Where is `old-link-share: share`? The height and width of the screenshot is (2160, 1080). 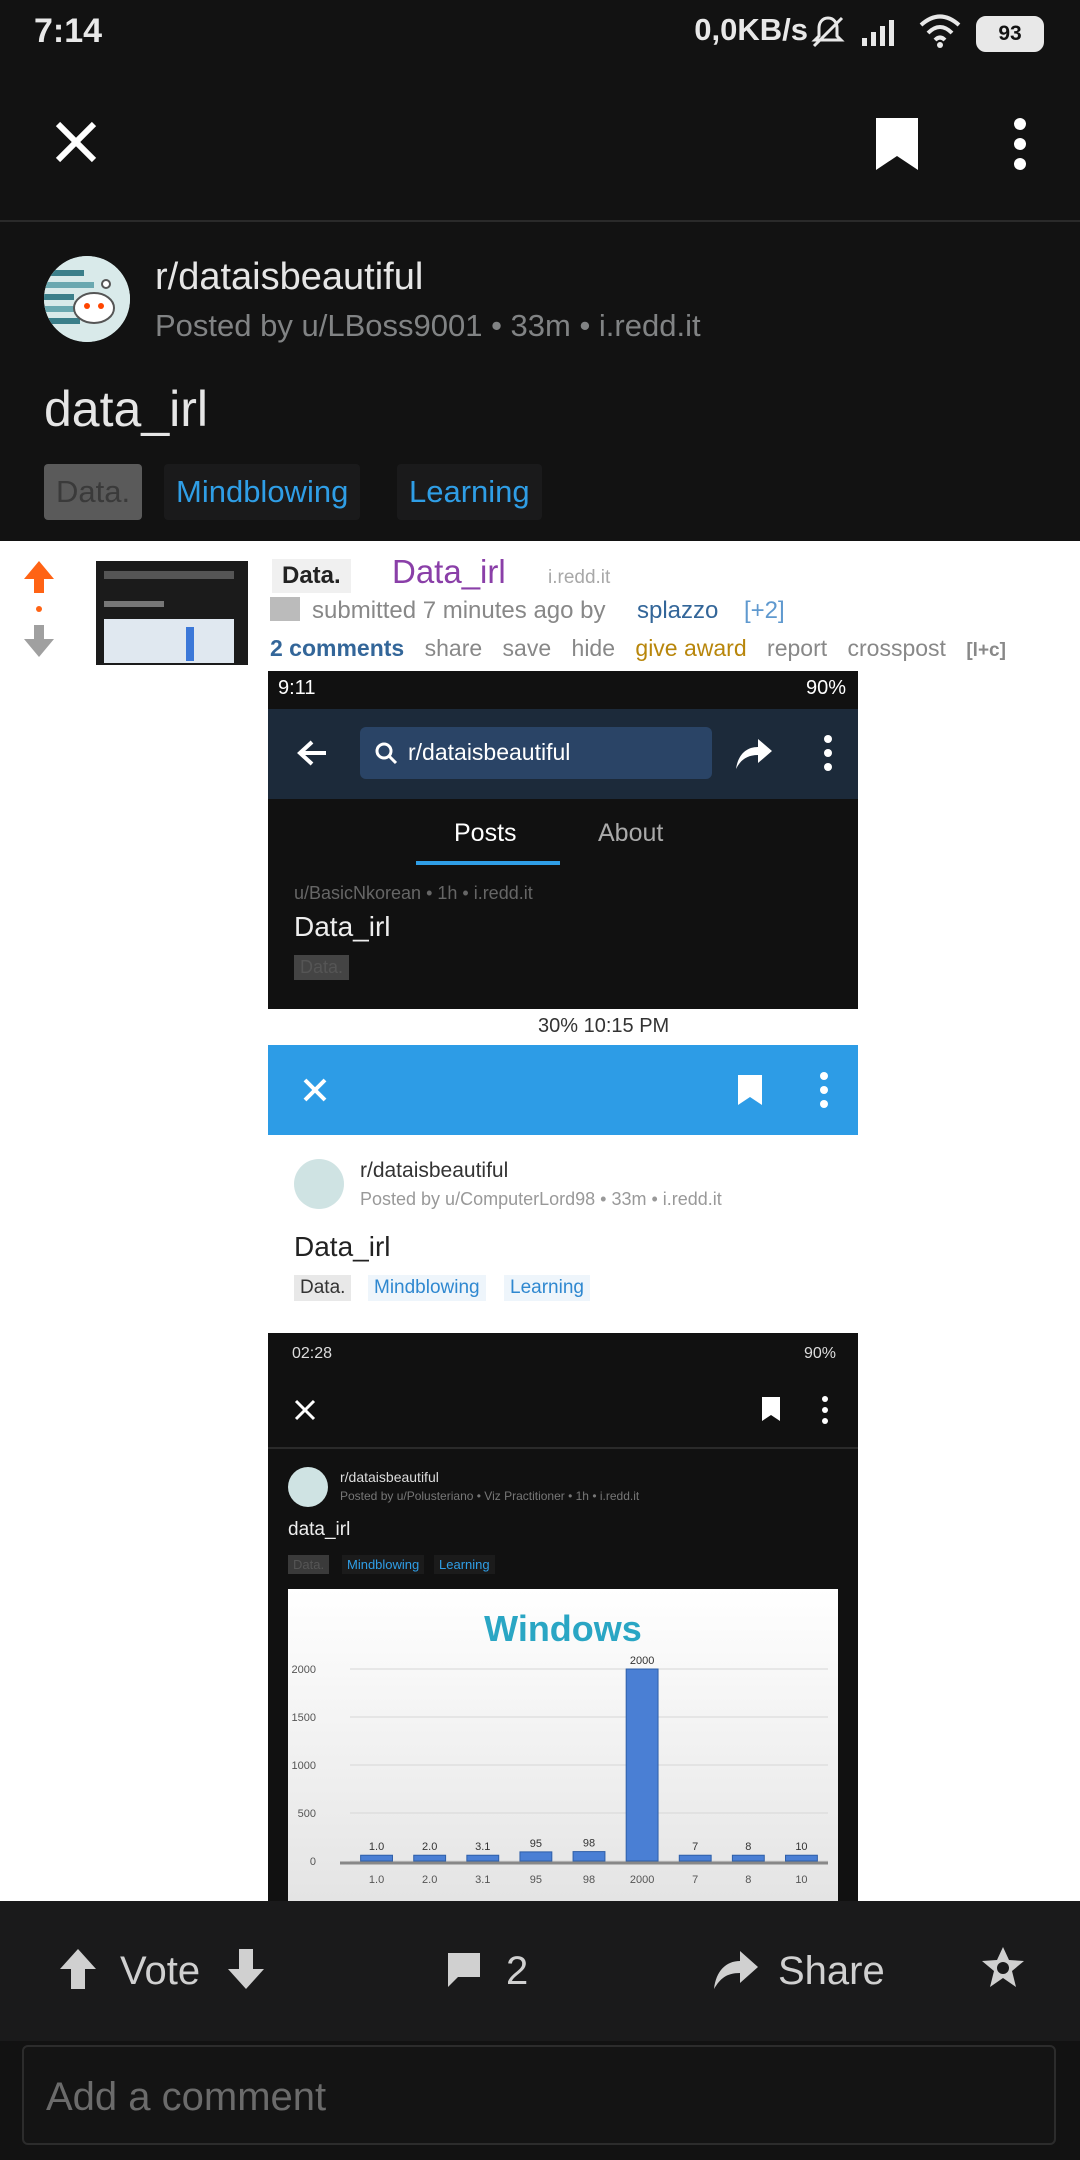
old-link-share: share is located at coordinates (454, 648).